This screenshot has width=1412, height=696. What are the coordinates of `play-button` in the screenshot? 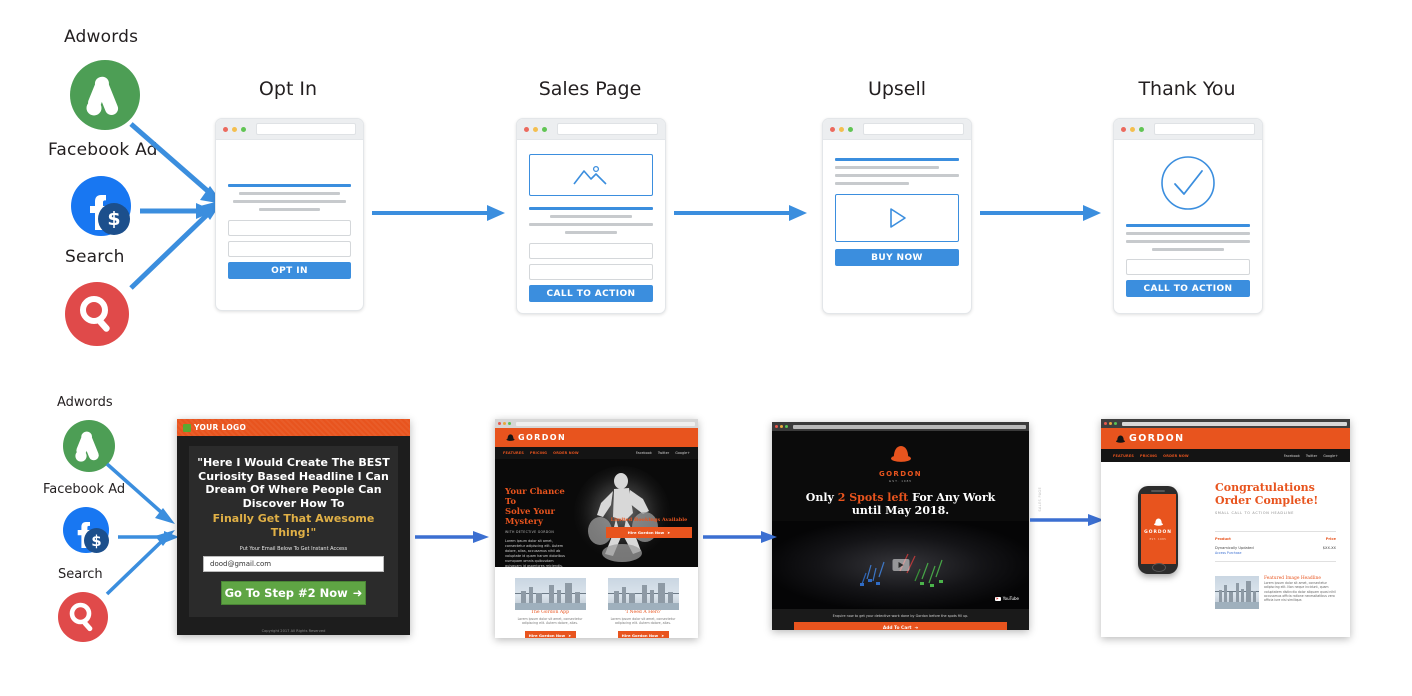 It's located at (900, 565).